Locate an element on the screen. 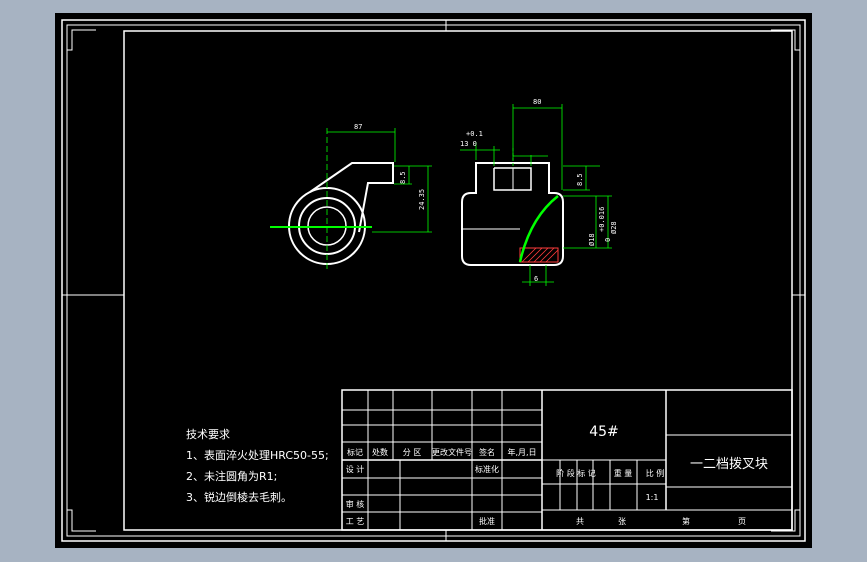  notes-item-2: 2、未注圆角为R1; is located at coordinates (231, 476).